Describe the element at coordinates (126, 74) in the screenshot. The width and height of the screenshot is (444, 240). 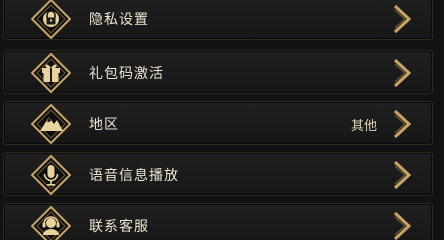
I see `menu-item-label: 礼包码激活` at that location.